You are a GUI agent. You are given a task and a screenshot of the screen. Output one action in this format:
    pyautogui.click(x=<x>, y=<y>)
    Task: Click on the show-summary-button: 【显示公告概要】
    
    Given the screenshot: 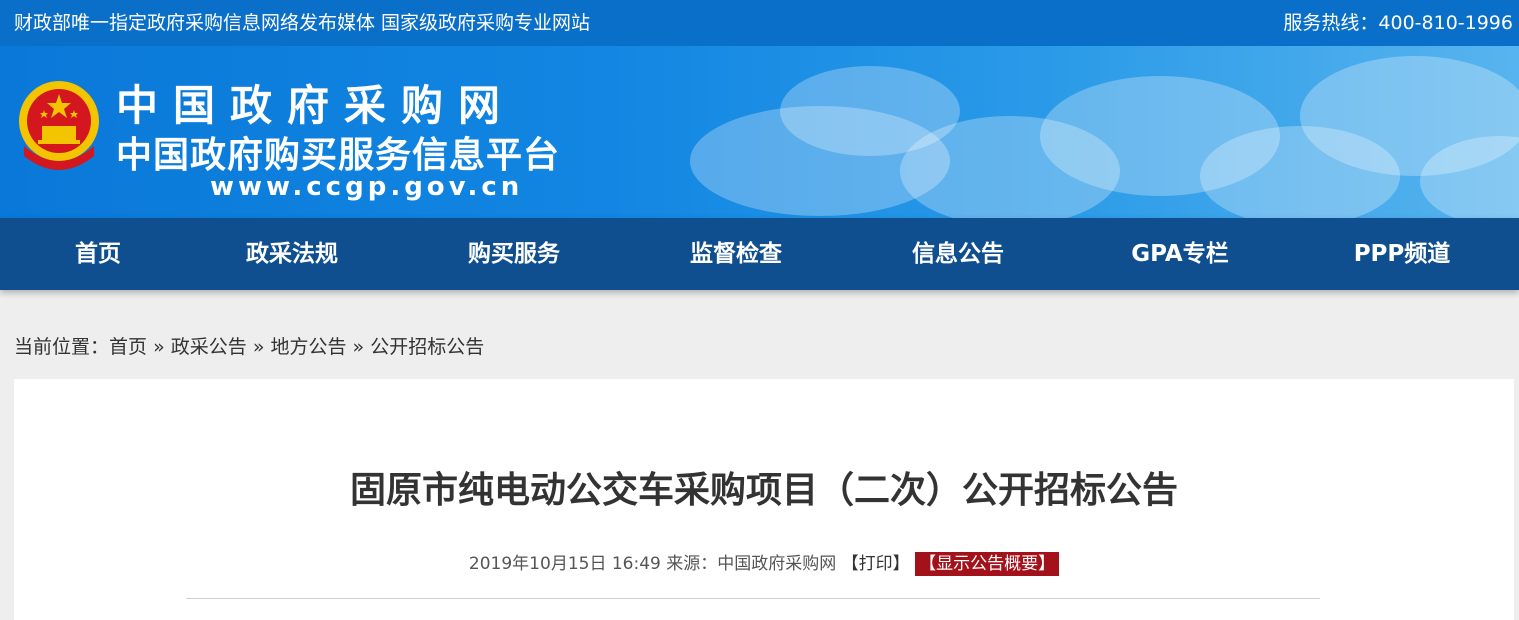 What is the action you would take?
    pyautogui.click(x=987, y=564)
    